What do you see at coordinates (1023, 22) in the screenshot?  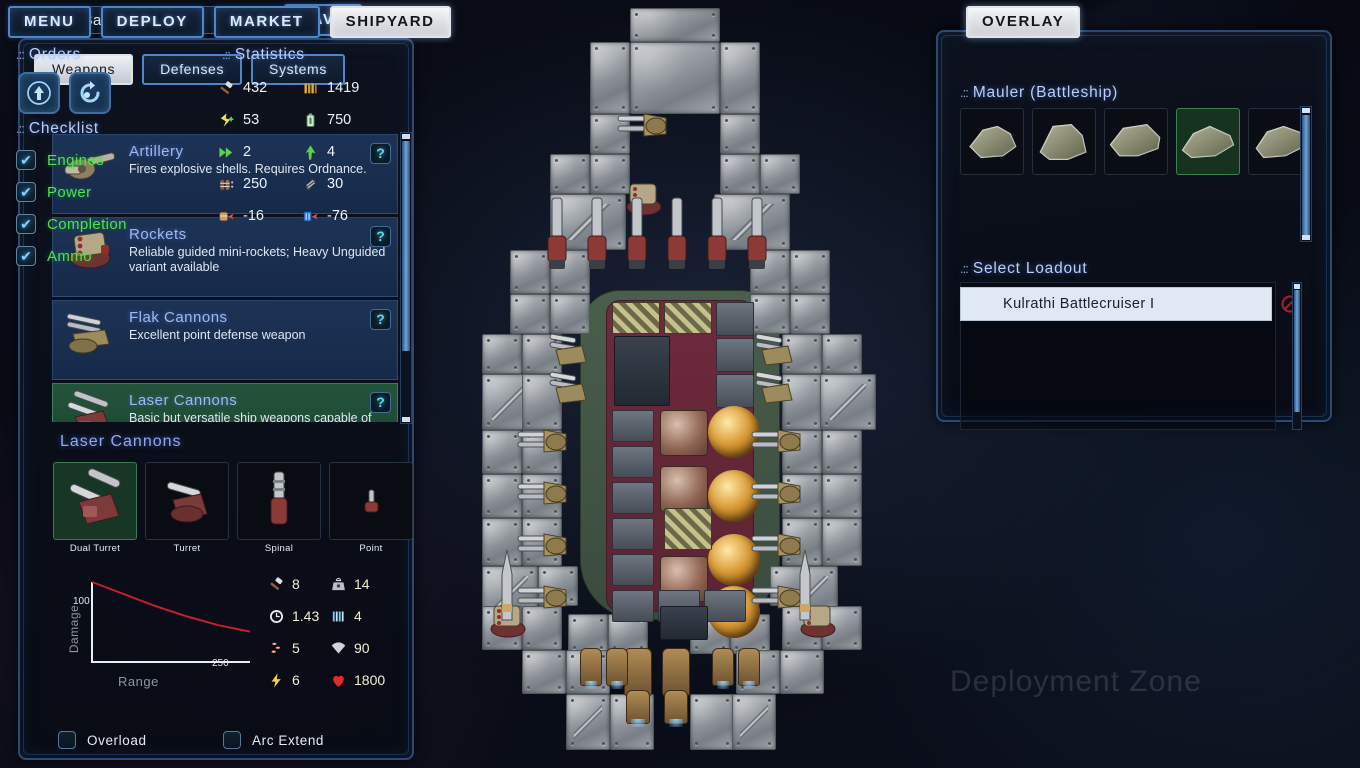 I see `overlay-button: OVERLAY` at bounding box center [1023, 22].